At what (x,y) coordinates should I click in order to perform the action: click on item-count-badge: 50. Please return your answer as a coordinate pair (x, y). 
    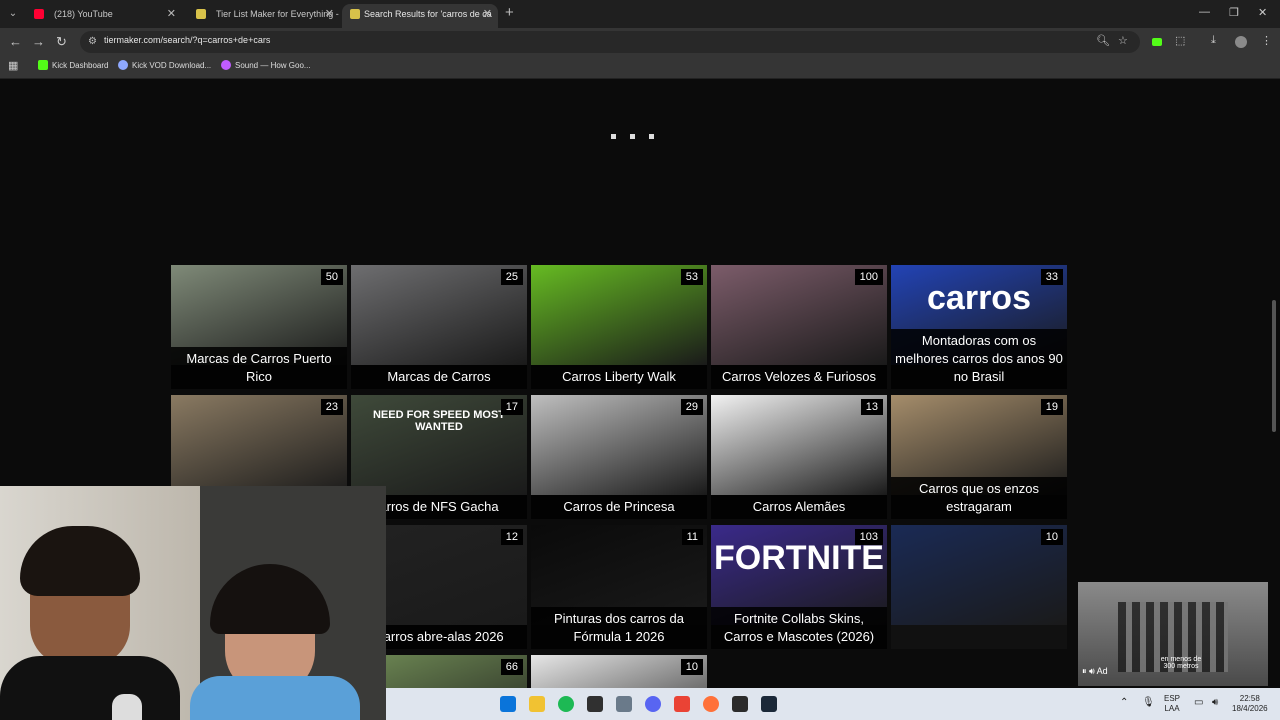
    Looking at the image, I should click on (331, 277).